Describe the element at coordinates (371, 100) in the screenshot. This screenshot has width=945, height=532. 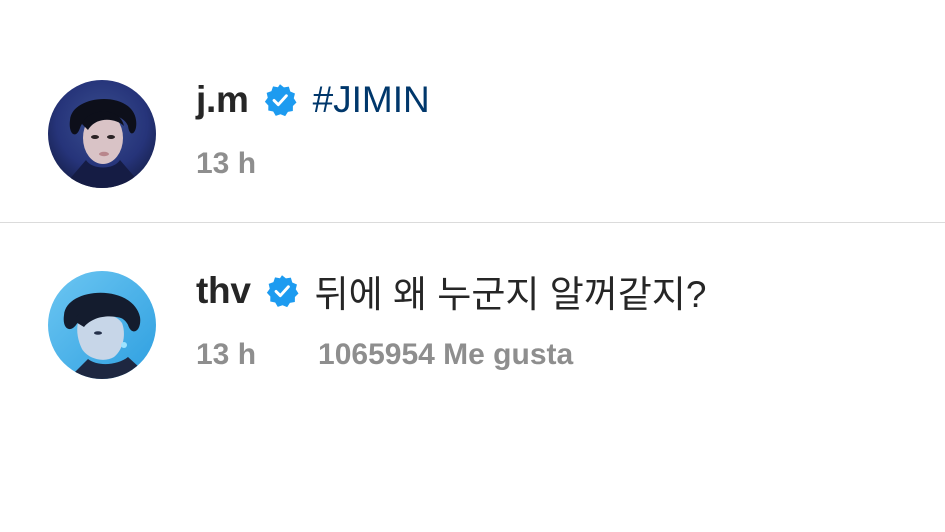
I see `hashtag-link: #JIMIN` at that location.